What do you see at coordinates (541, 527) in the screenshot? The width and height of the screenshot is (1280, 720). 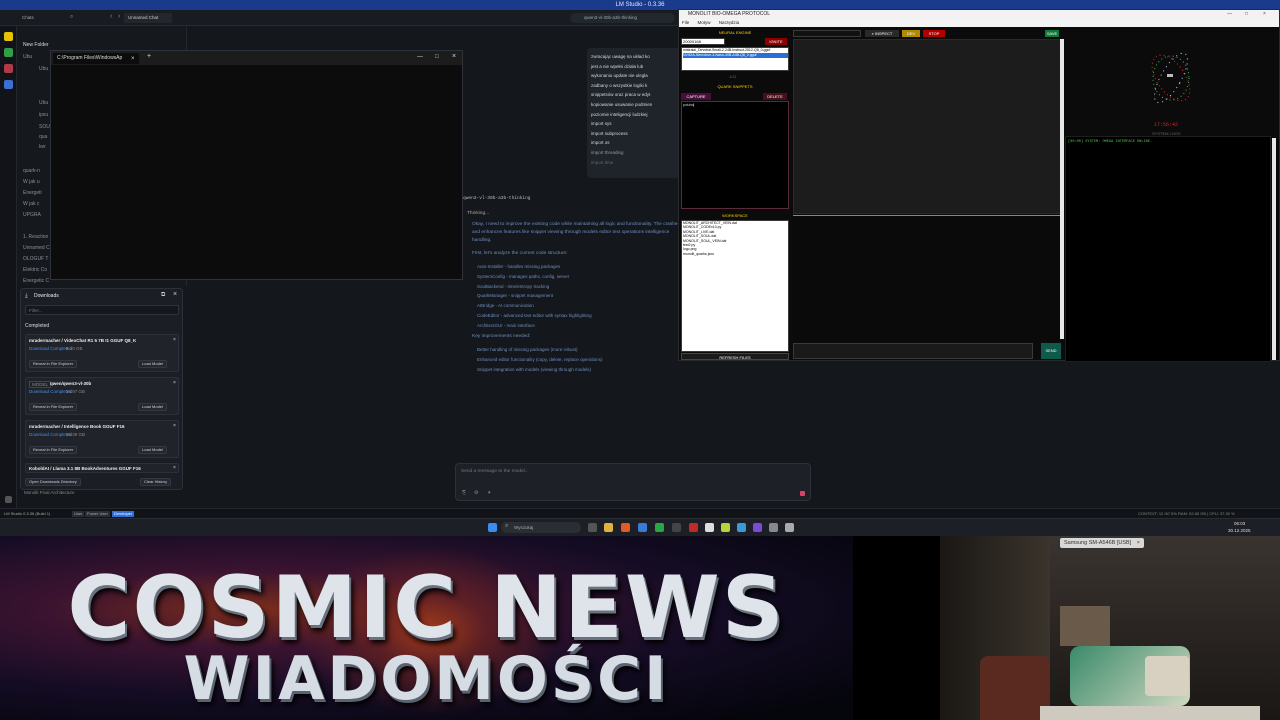 I see `taskbar-search: ⌕ Wyszukaj` at bounding box center [541, 527].